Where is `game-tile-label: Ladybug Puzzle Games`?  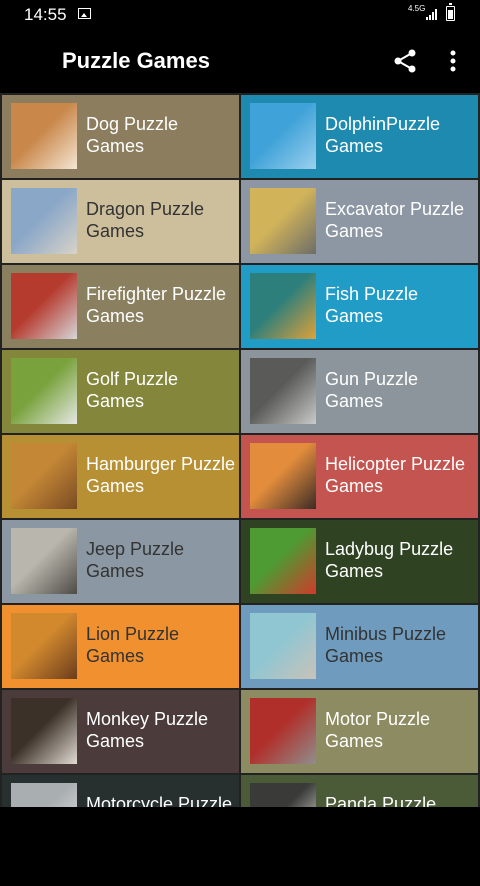 game-tile-label: Ladybug Puzzle Games is located at coordinates (389, 560).